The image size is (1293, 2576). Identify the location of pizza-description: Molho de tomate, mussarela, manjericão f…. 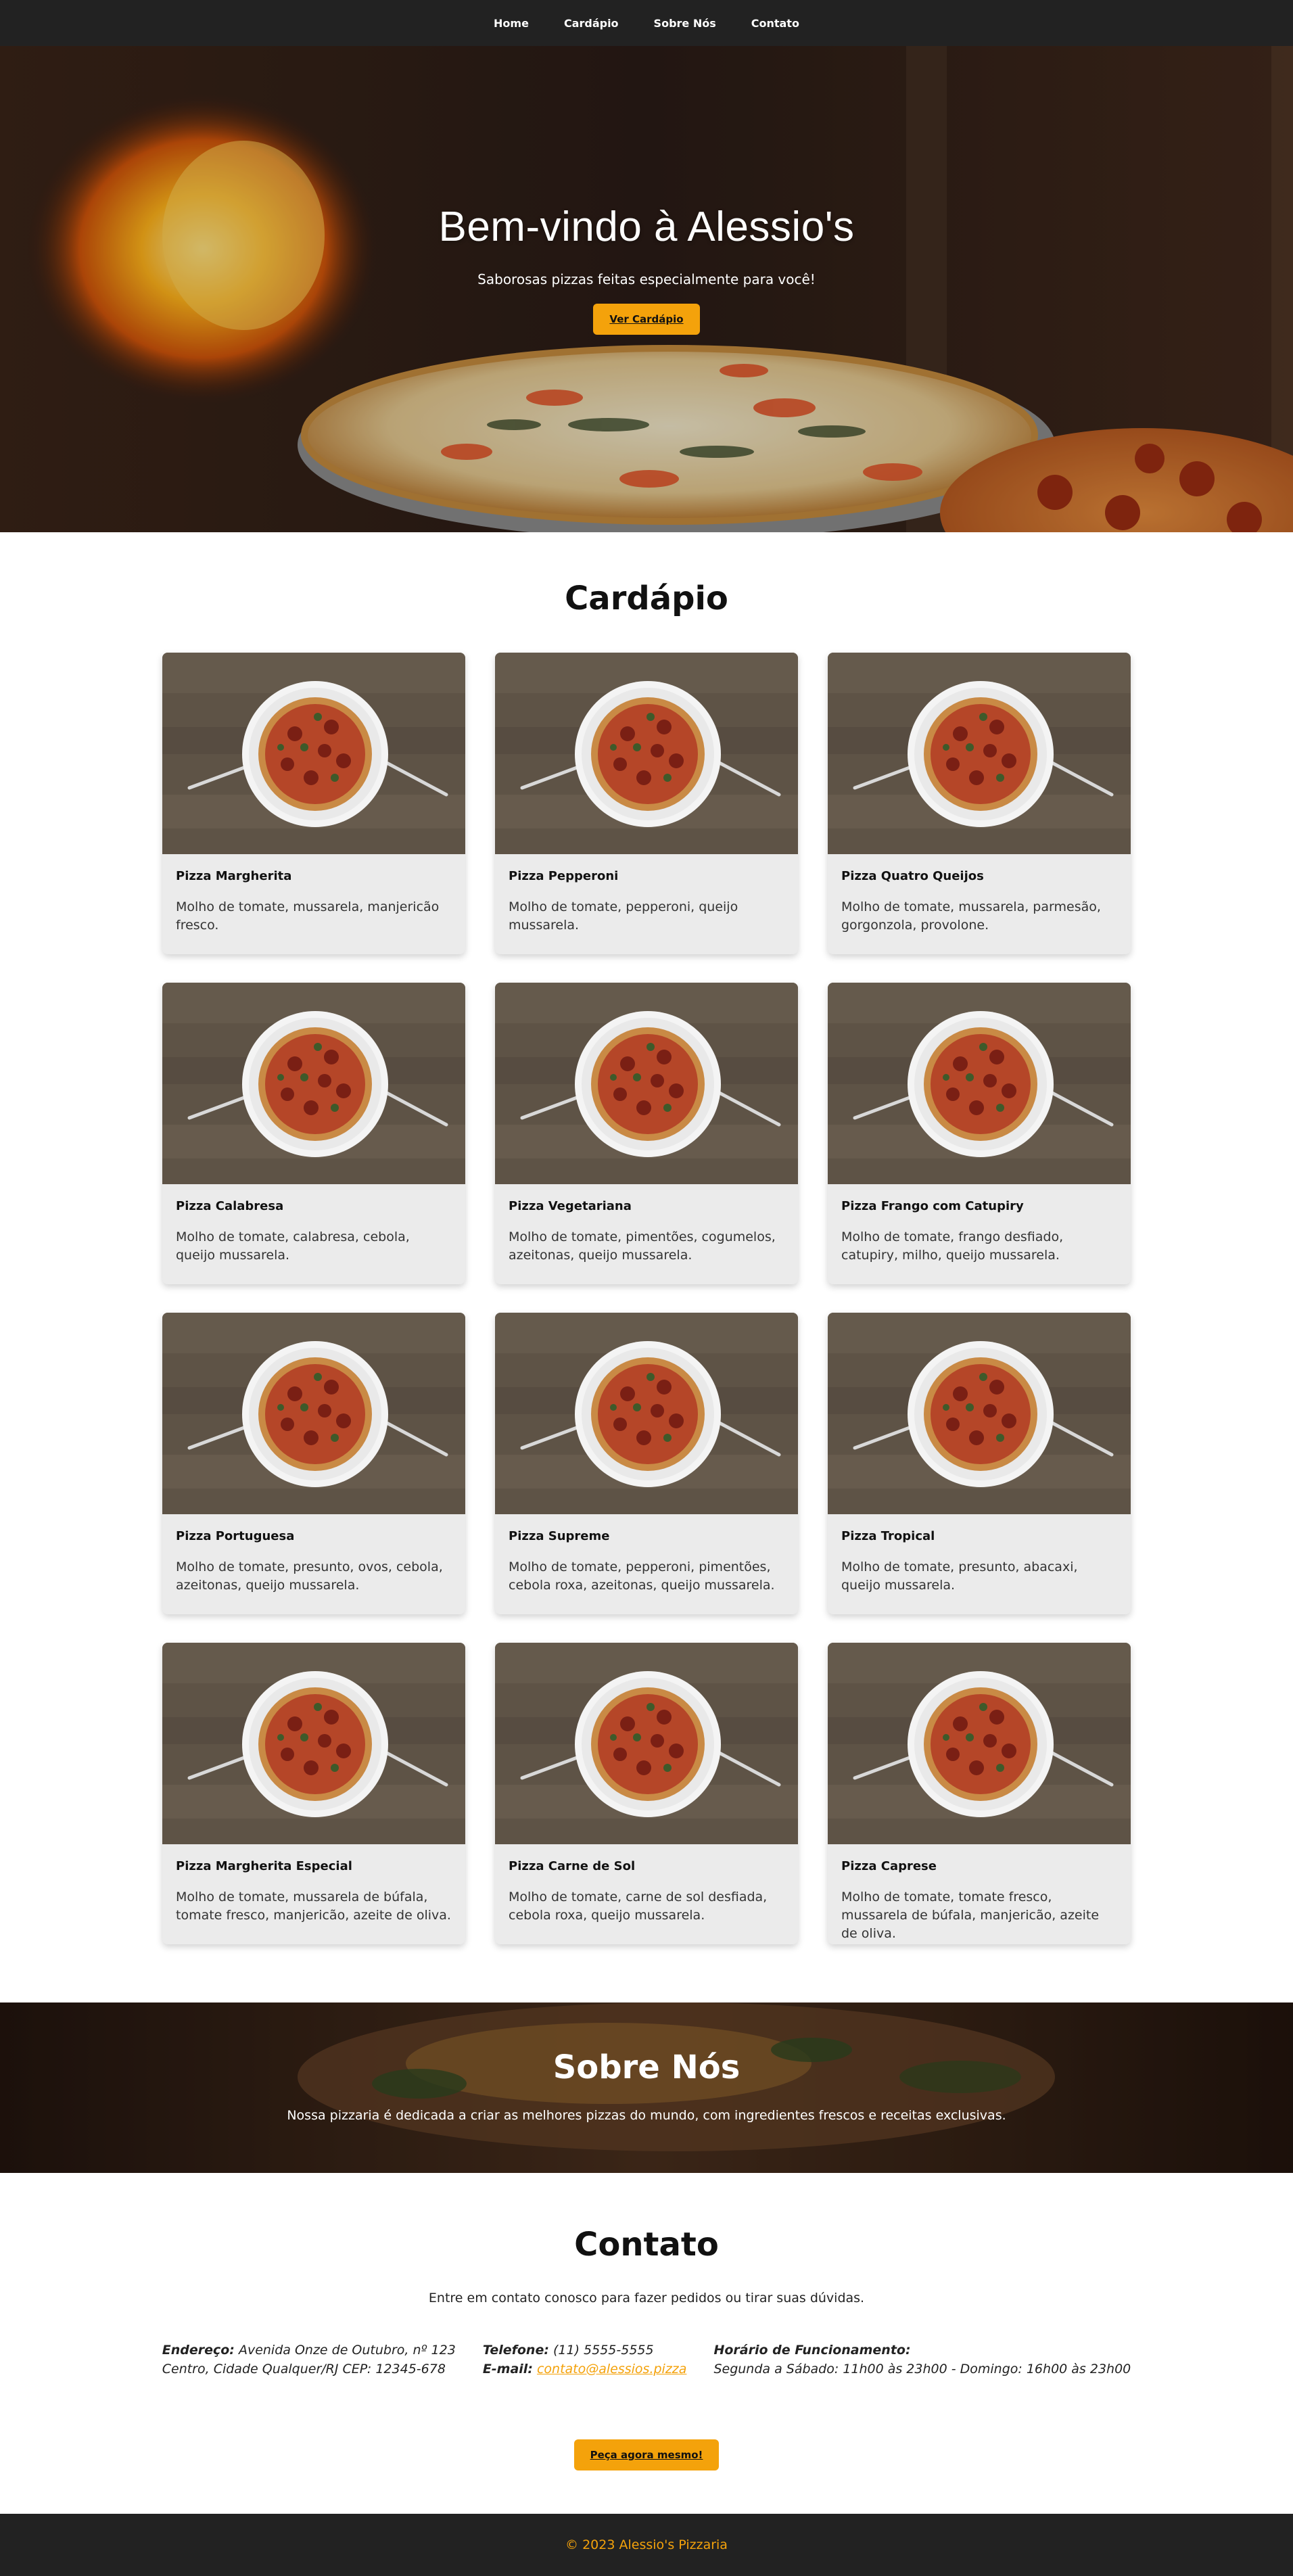
(308, 916).